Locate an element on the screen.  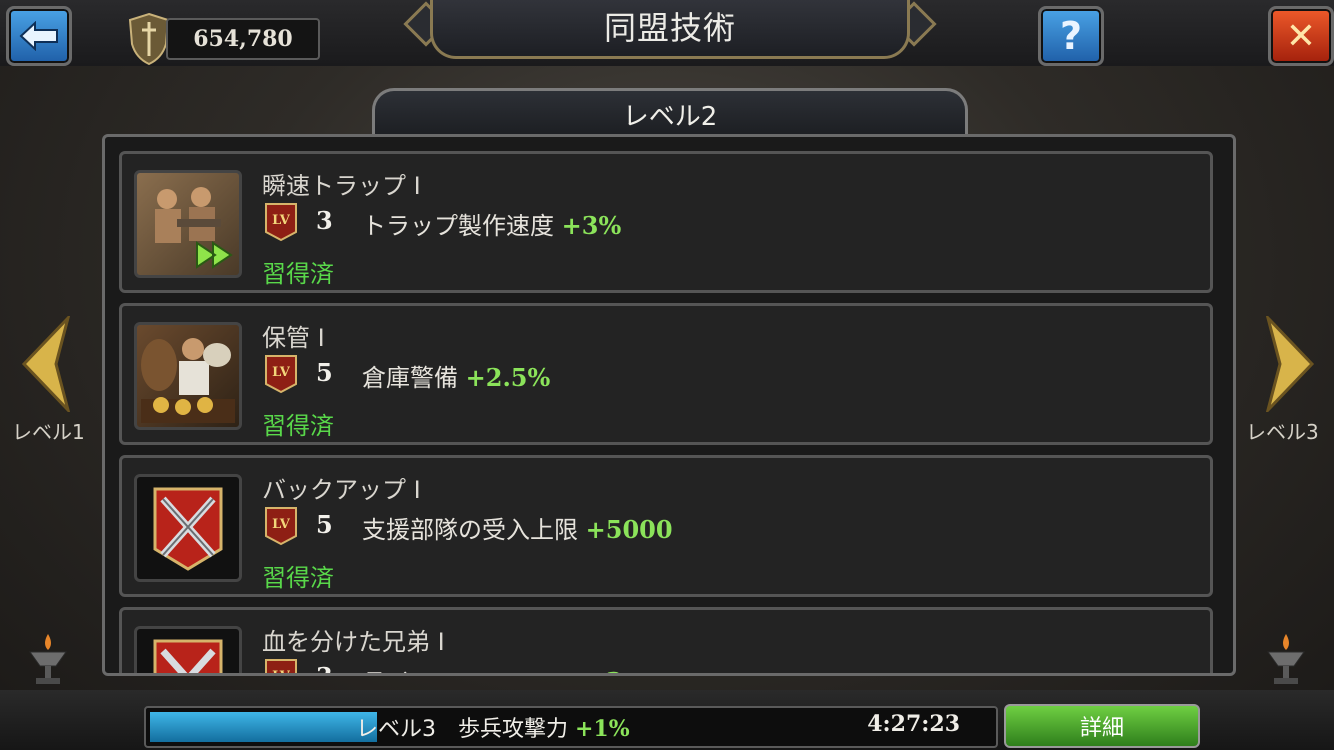
tech-effect-value: +3% is located at coordinates (591, 225).